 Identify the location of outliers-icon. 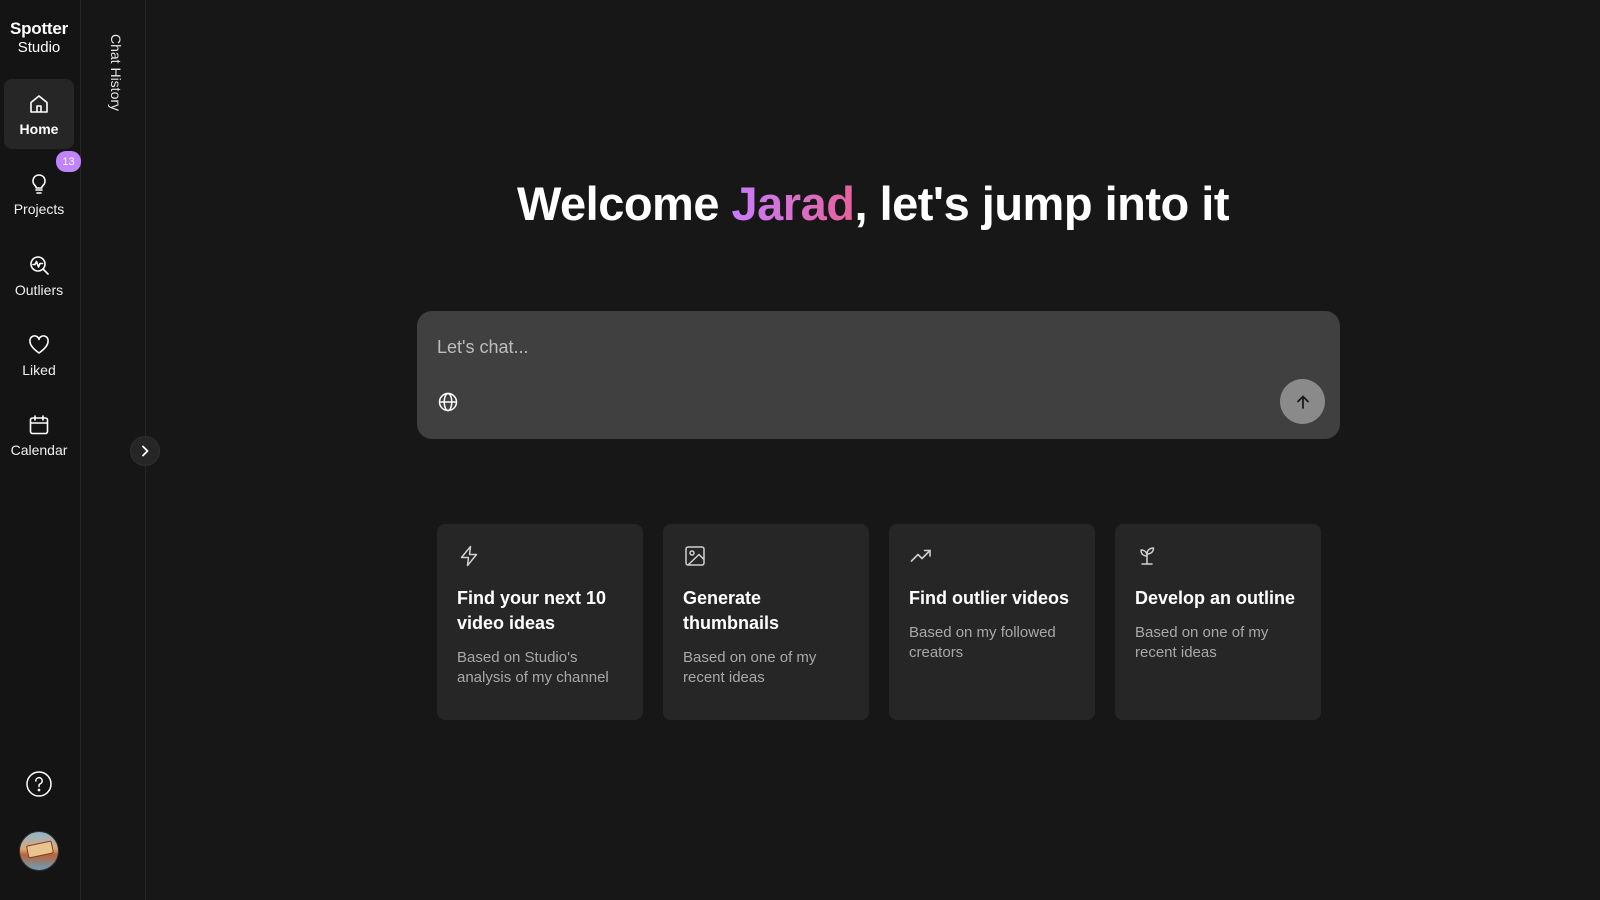
(39, 265).